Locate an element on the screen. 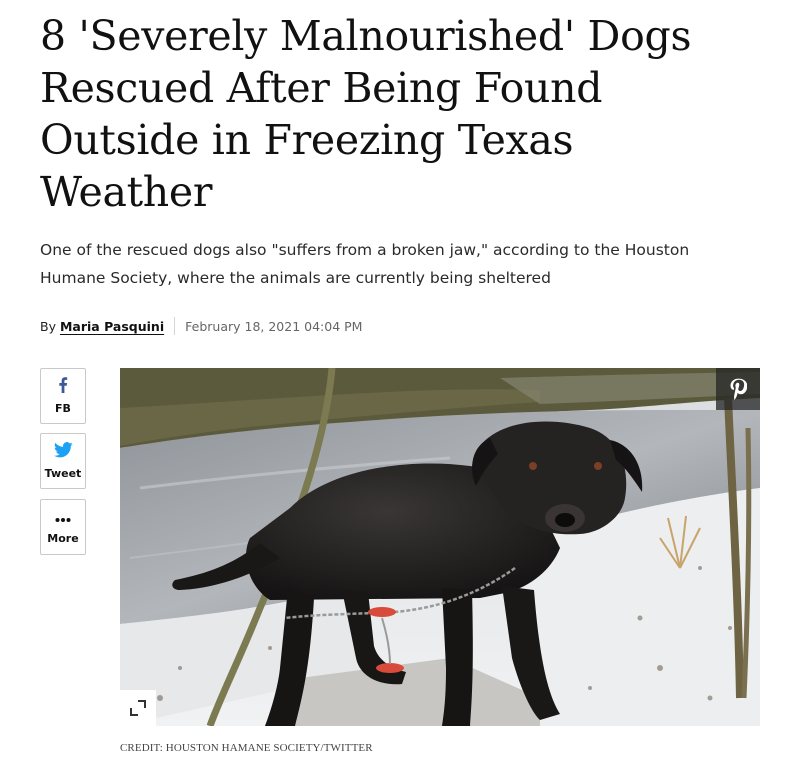 The width and height of the screenshot is (796, 768). expand-icon is located at coordinates (138, 708).